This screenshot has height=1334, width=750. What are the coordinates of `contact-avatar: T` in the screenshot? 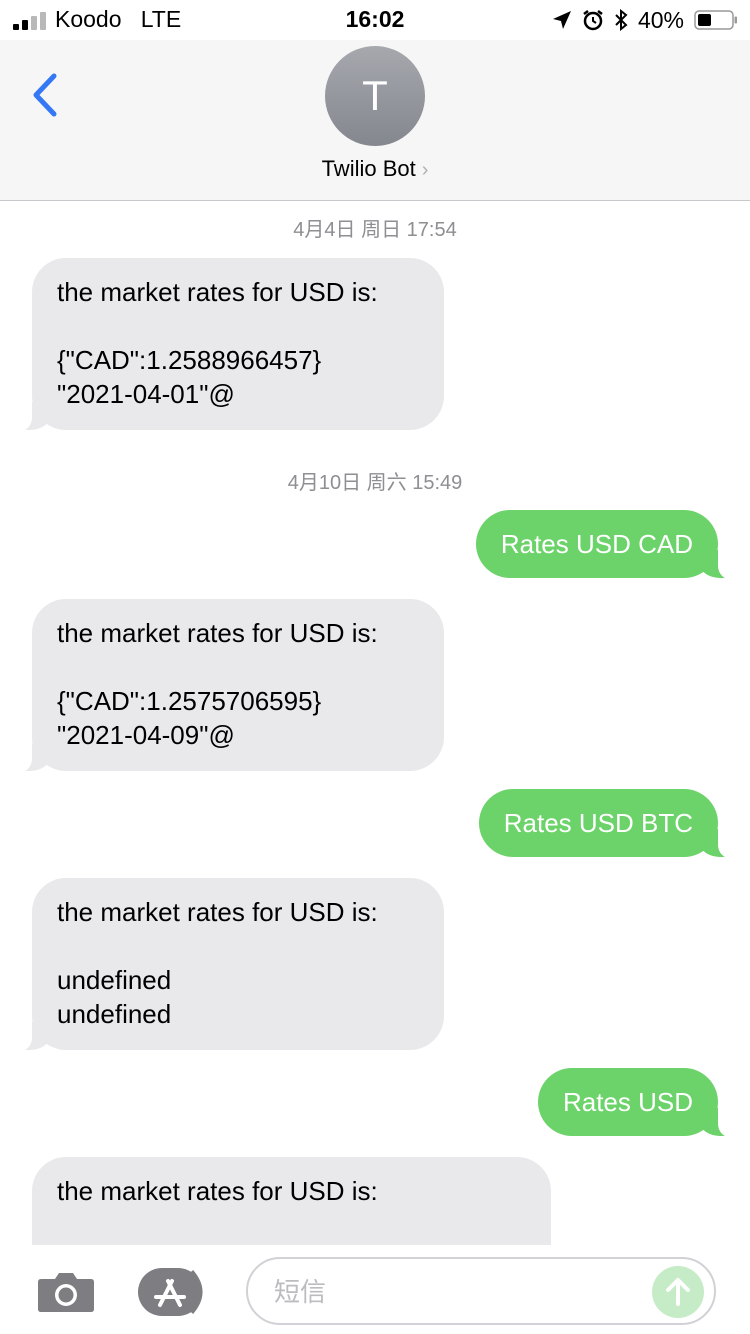 It's located at (375, 96).